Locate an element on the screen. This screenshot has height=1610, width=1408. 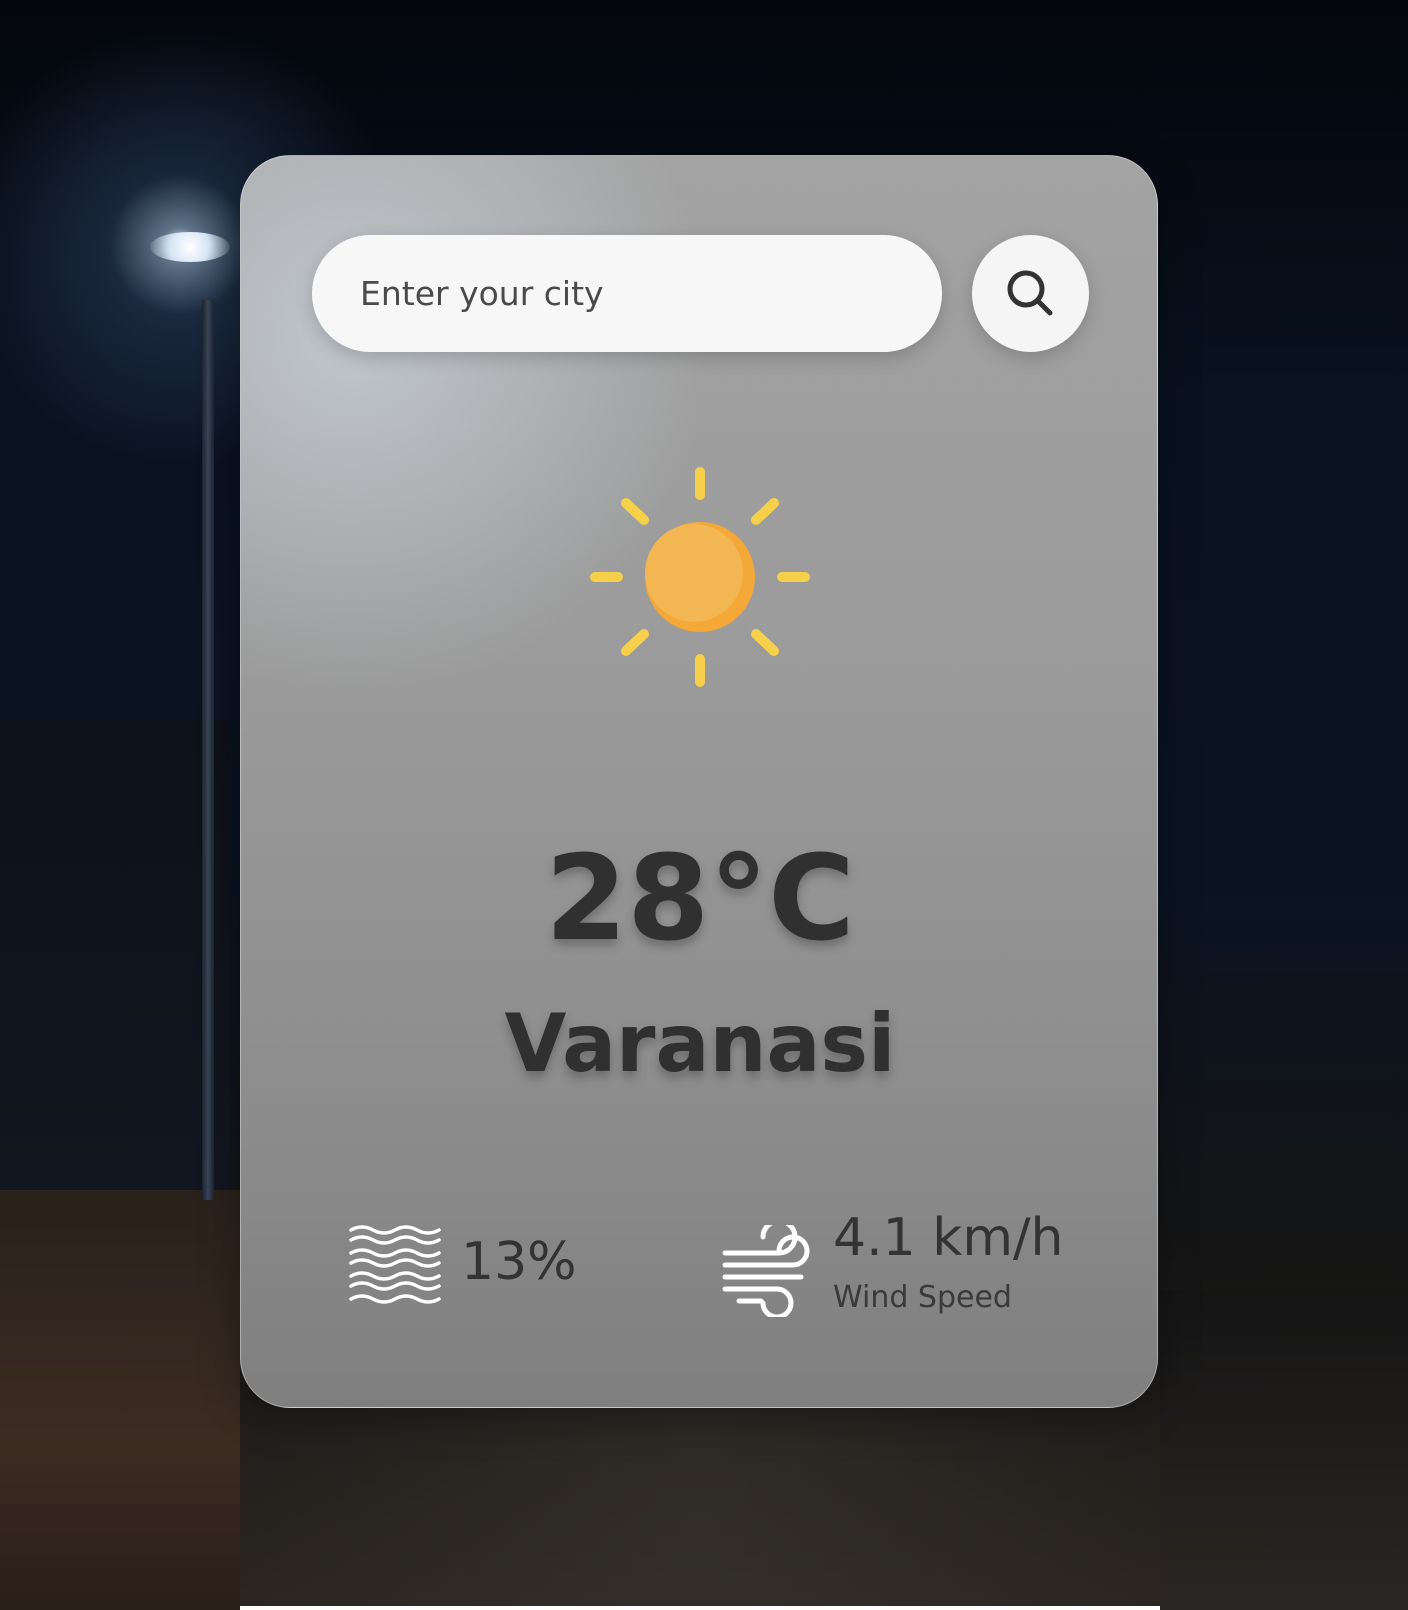
humidity-value: 13% is located at coordinates (519, 1262).